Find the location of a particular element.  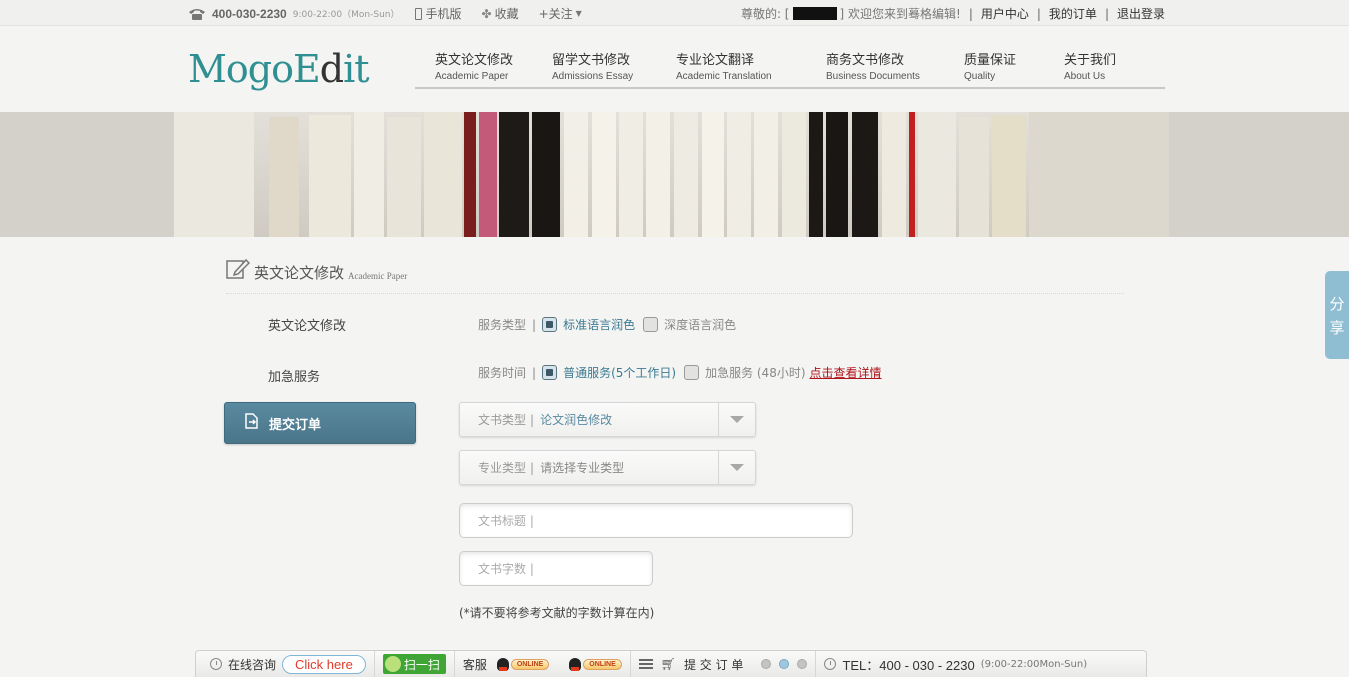

standard-polish-label: 标准语言润色 is located at coordinates (599, 324).